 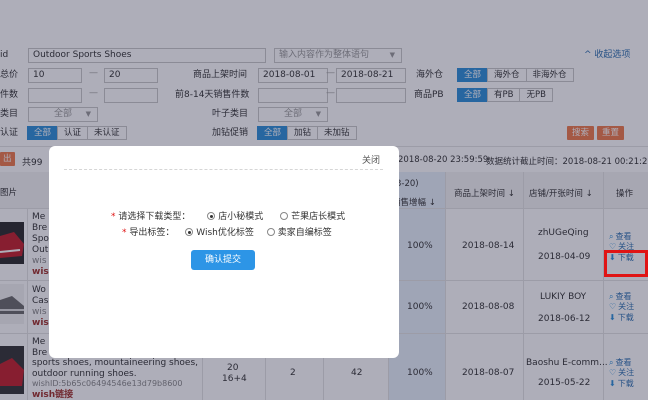 I want to click on option-wish-tags-label: Wish优化标签, so click(x=225, y=233).